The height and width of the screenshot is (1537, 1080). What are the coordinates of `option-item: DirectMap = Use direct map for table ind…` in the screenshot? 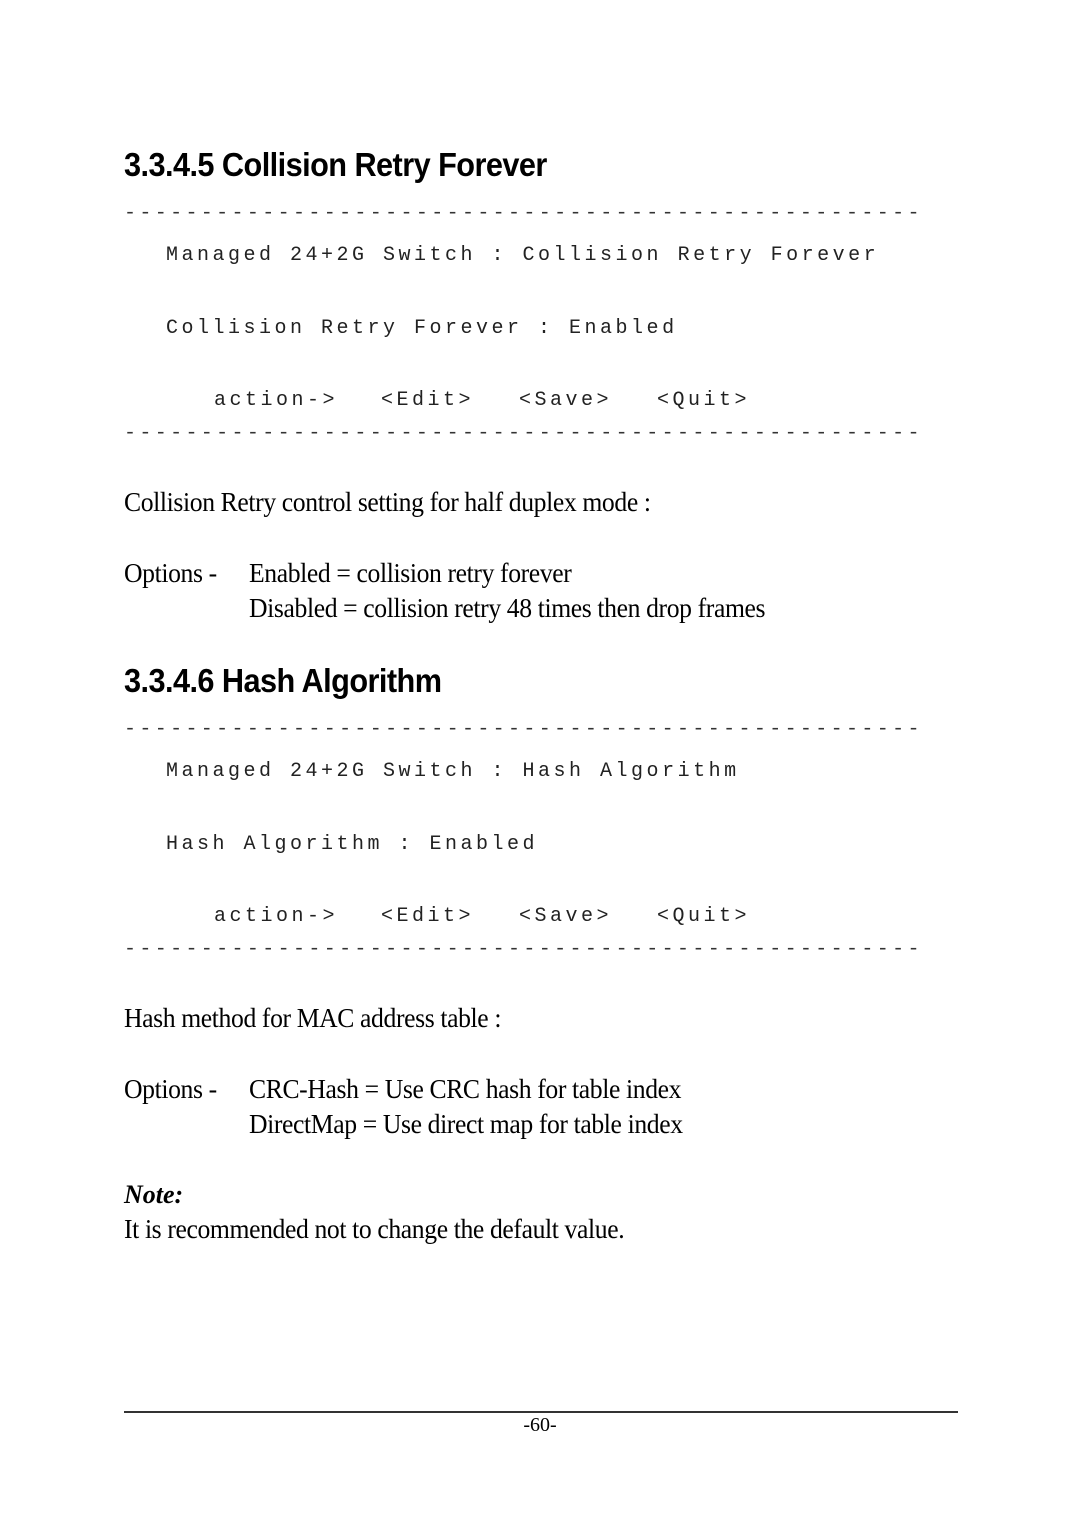 It's located at (466, 1124).